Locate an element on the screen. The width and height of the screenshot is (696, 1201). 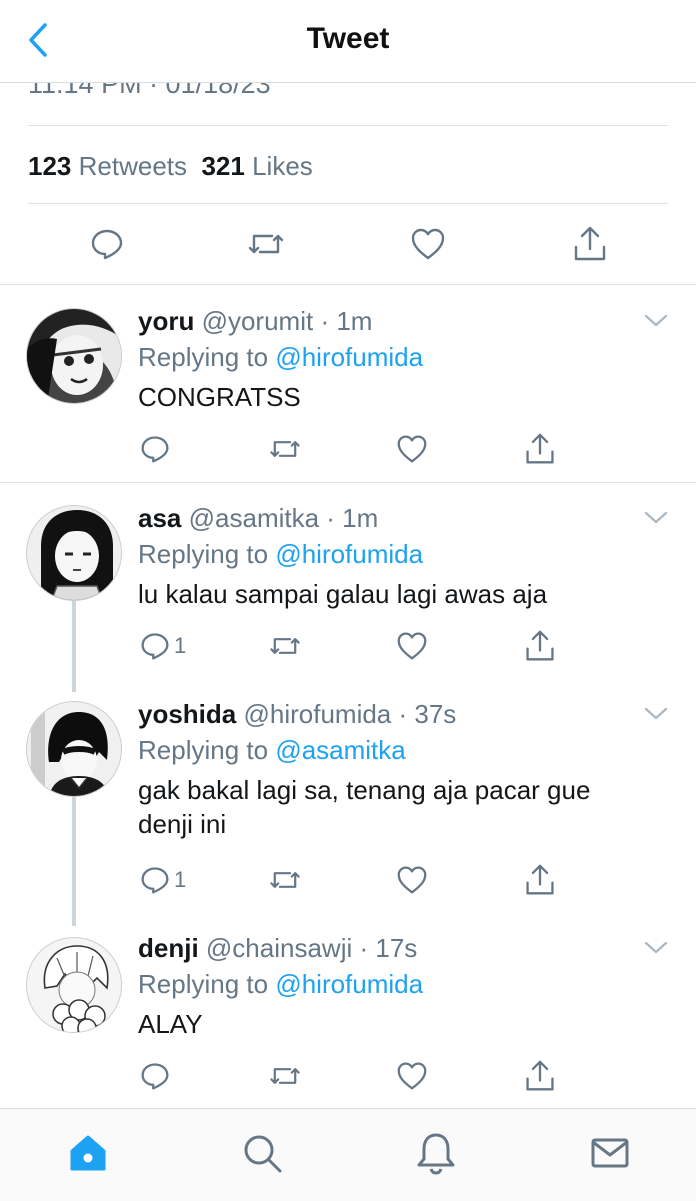
reply-time: 37s is located at coordinates (435, 714).